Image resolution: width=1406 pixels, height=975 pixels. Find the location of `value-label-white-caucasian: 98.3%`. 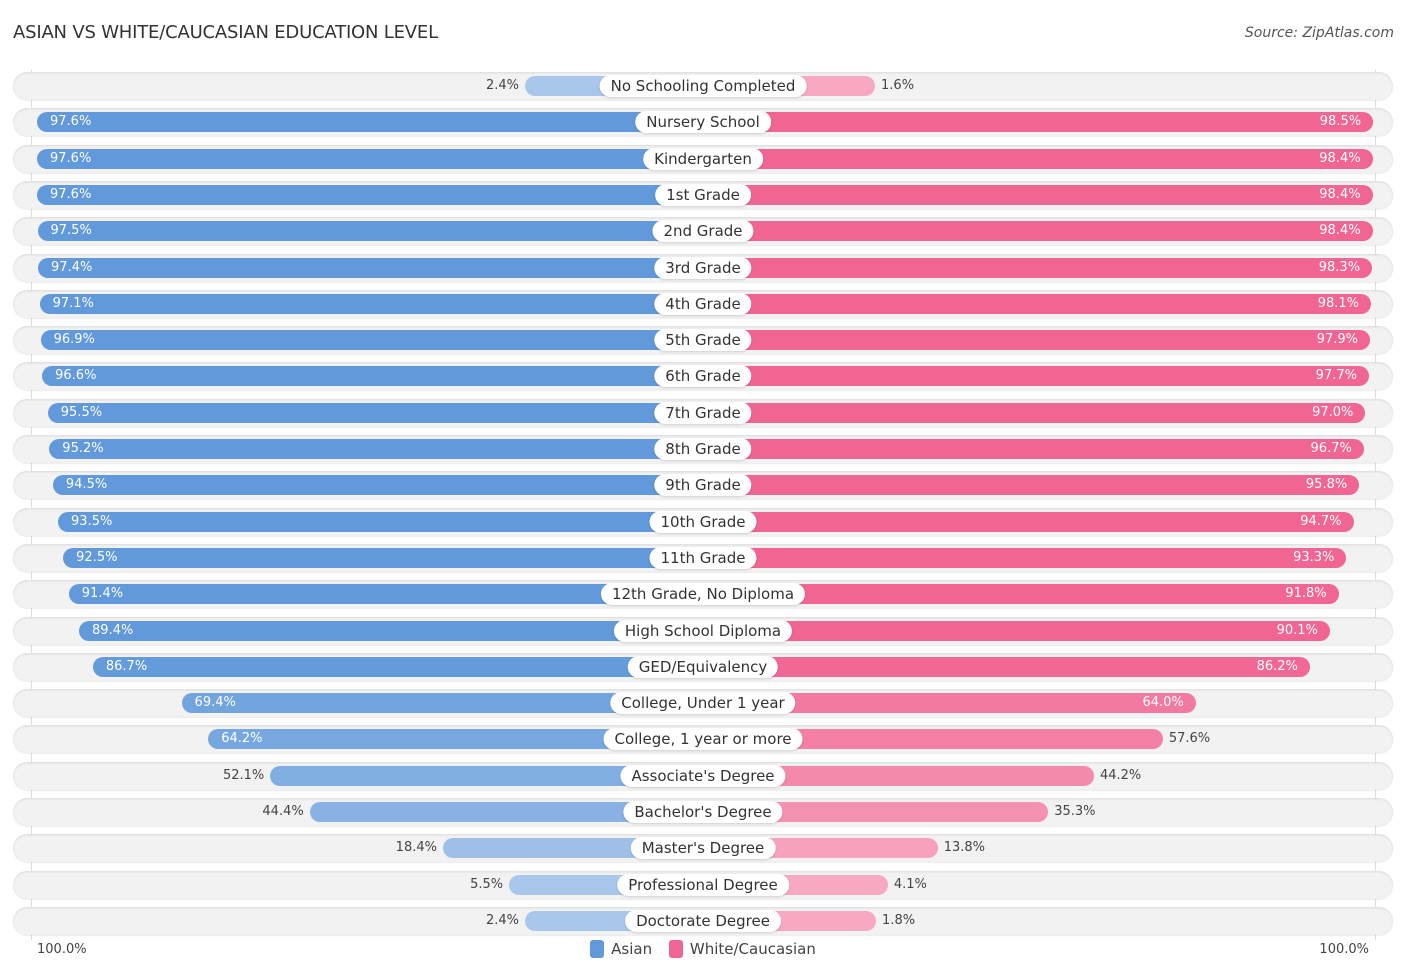

value-label-white-caucasian: 98.3% is located at coordinates (1339, 267).